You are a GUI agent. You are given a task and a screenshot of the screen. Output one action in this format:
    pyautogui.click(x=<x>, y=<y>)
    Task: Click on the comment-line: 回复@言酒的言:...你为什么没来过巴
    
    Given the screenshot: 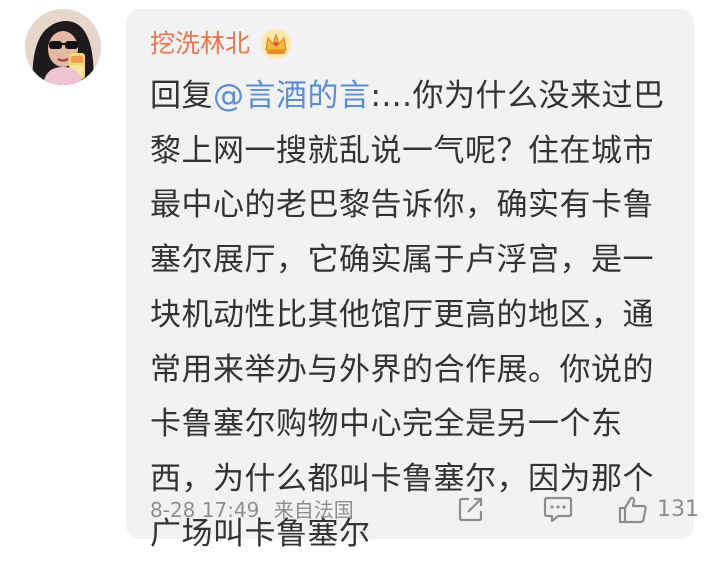 What is the action you would take?
    pyautogui.click(x=420, y=96)
    